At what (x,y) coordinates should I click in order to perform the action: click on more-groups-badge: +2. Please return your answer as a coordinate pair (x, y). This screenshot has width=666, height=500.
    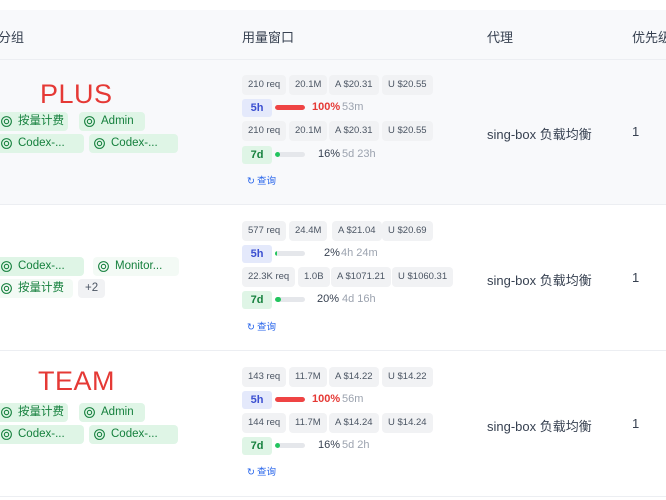
    Looking at the image, I should click on (92, 288).